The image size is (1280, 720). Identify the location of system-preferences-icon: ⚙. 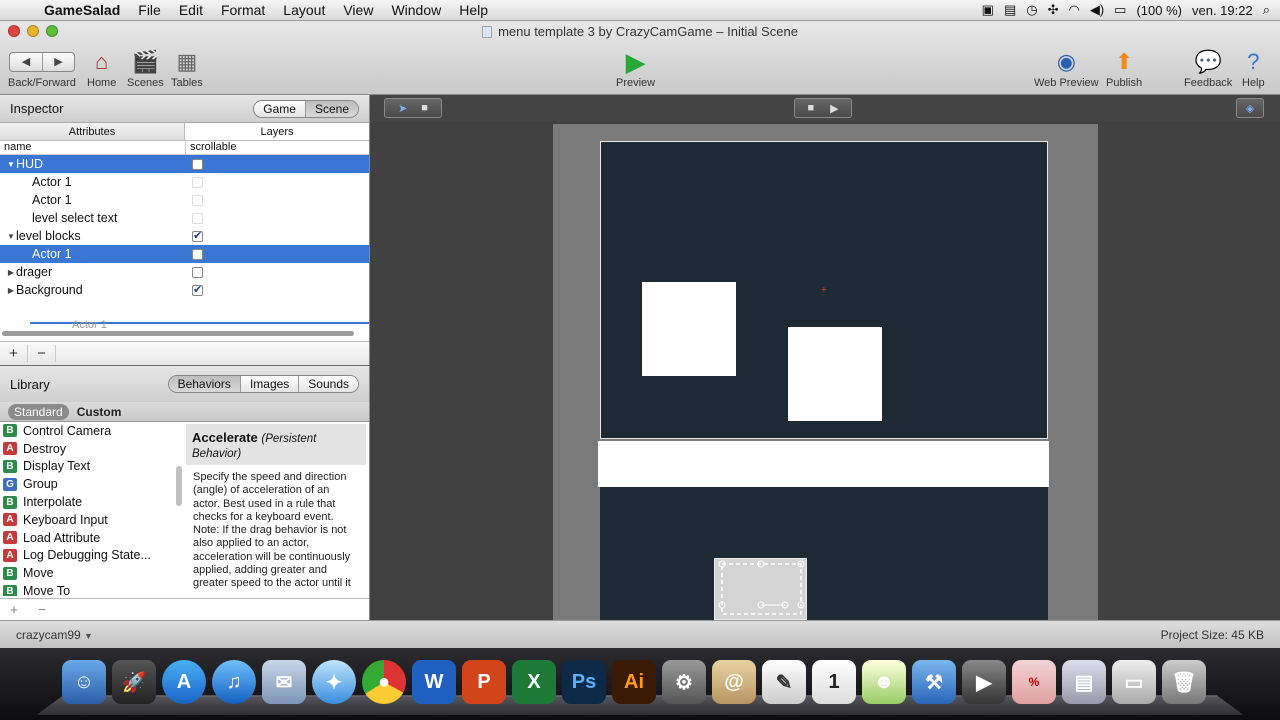
(684, 682).